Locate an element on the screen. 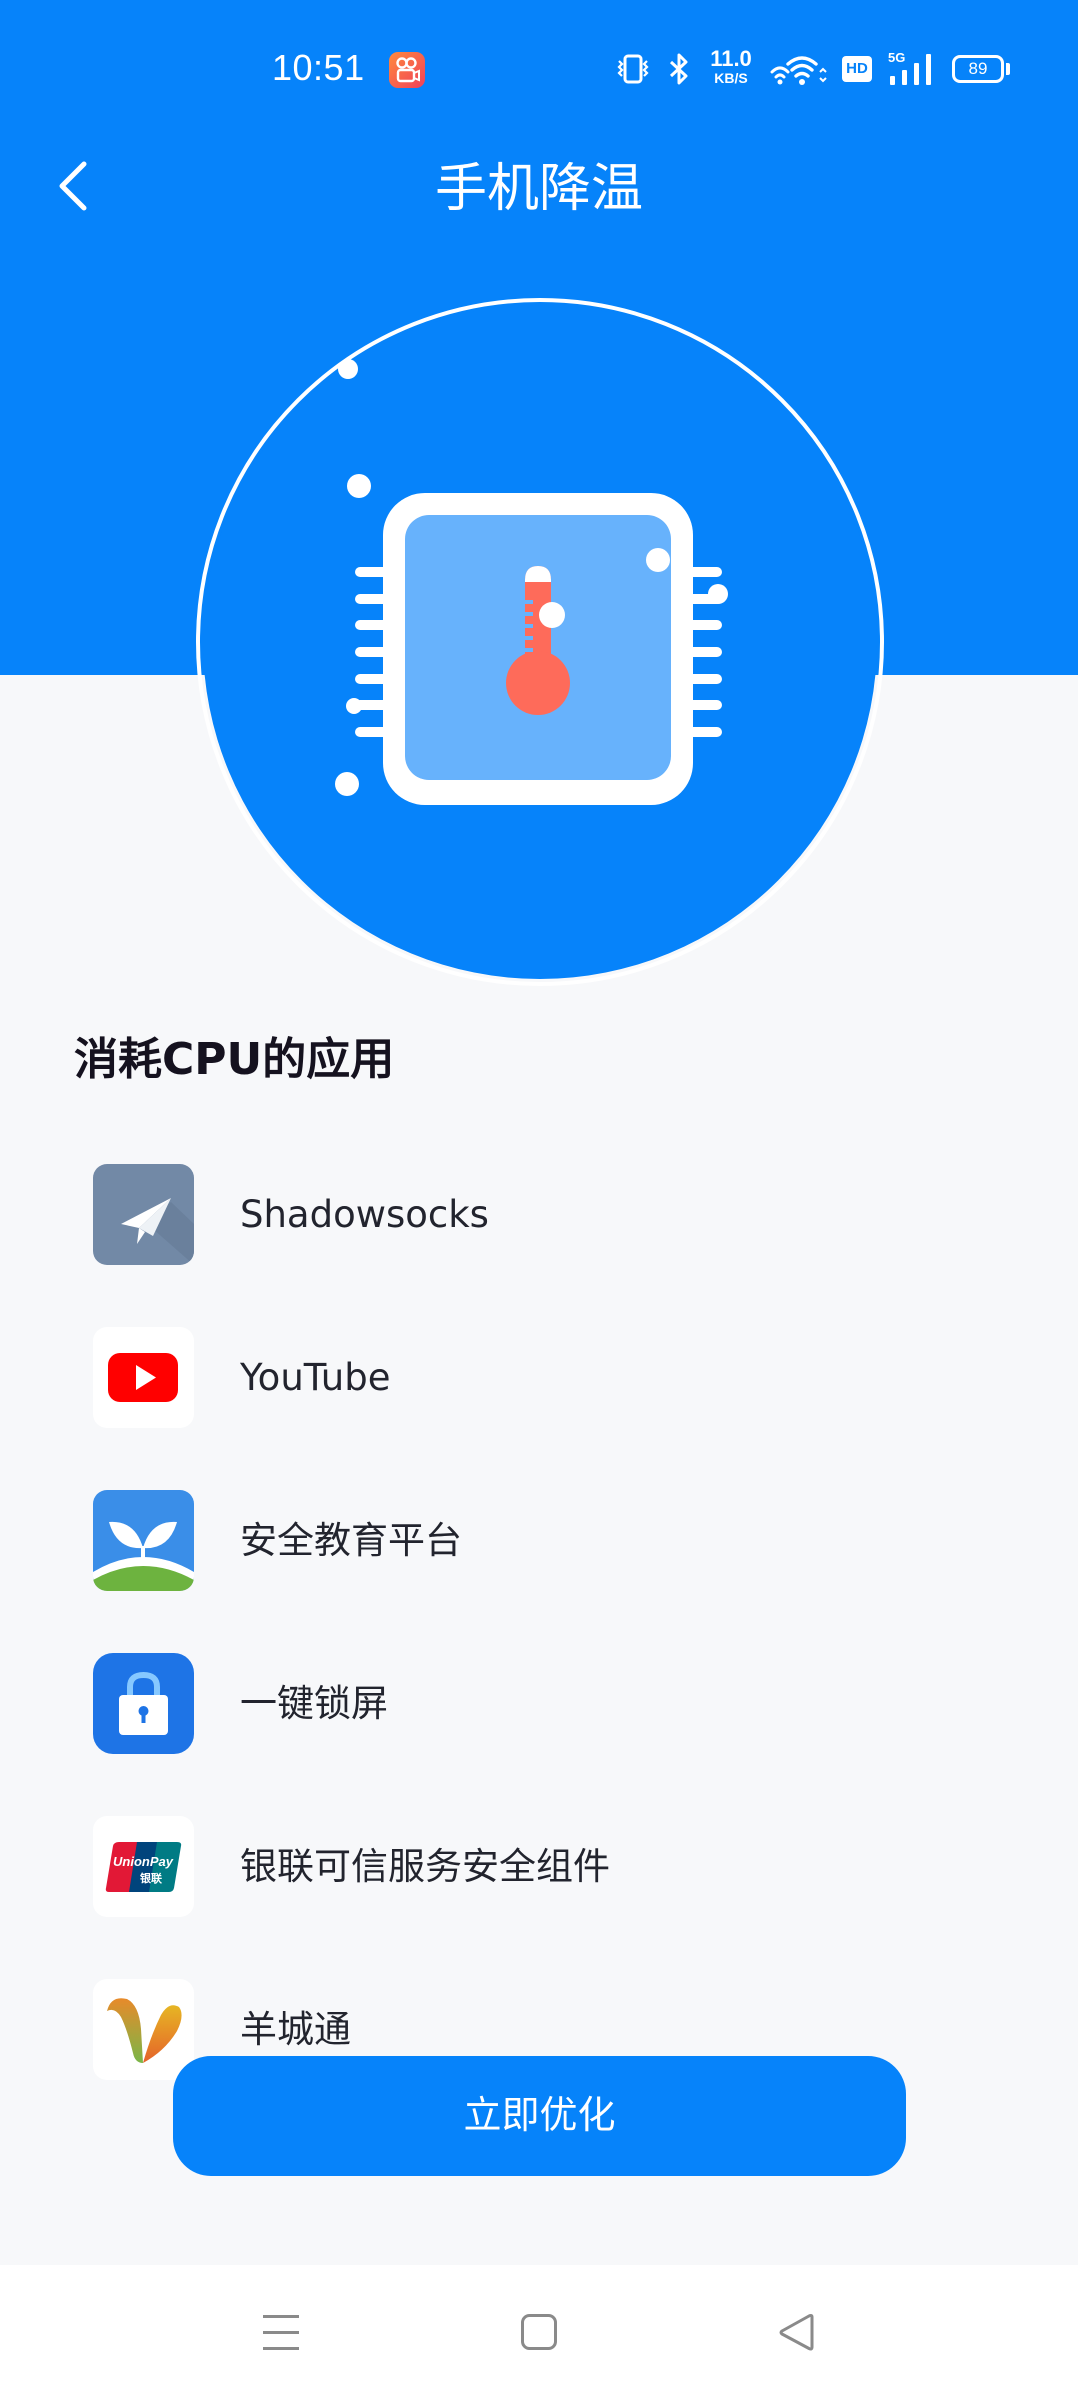 The width and height of the screenshot is (1078, 2398). svg-text: UnionPay is located at coordinates (143, 1861).